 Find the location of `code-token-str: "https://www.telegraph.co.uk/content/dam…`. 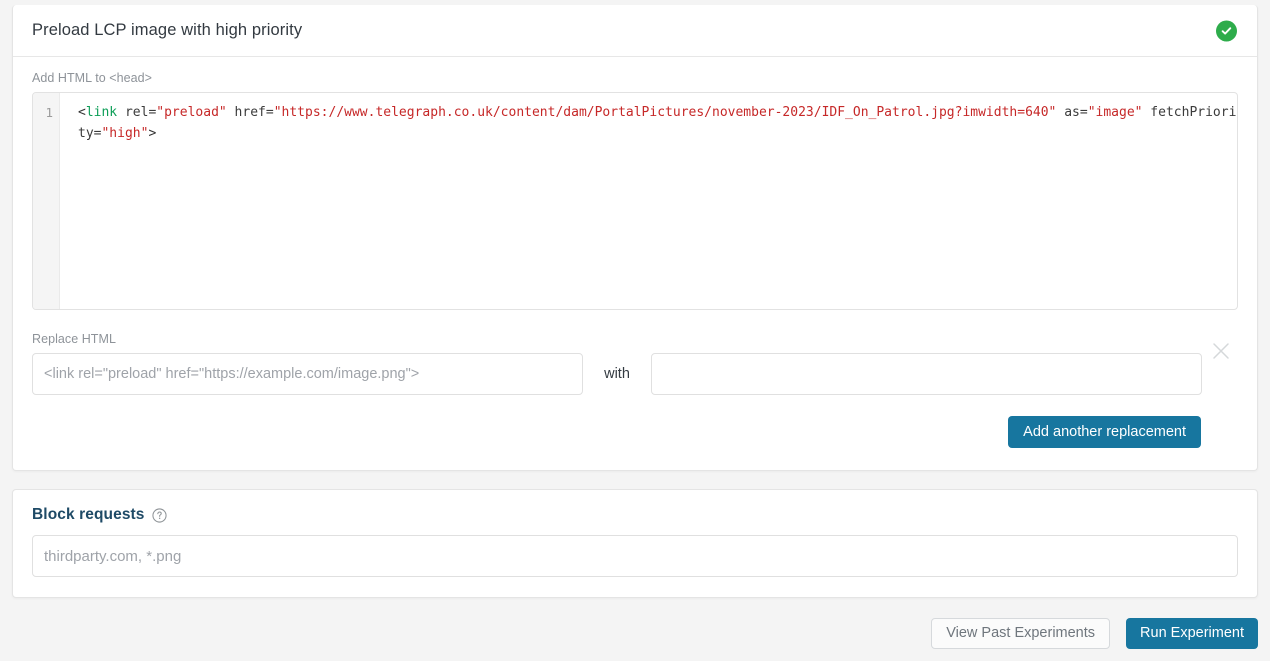

code-token-str: "https://www.telegraph.co.uk/content/dam… is located at coordinates (665, 112).